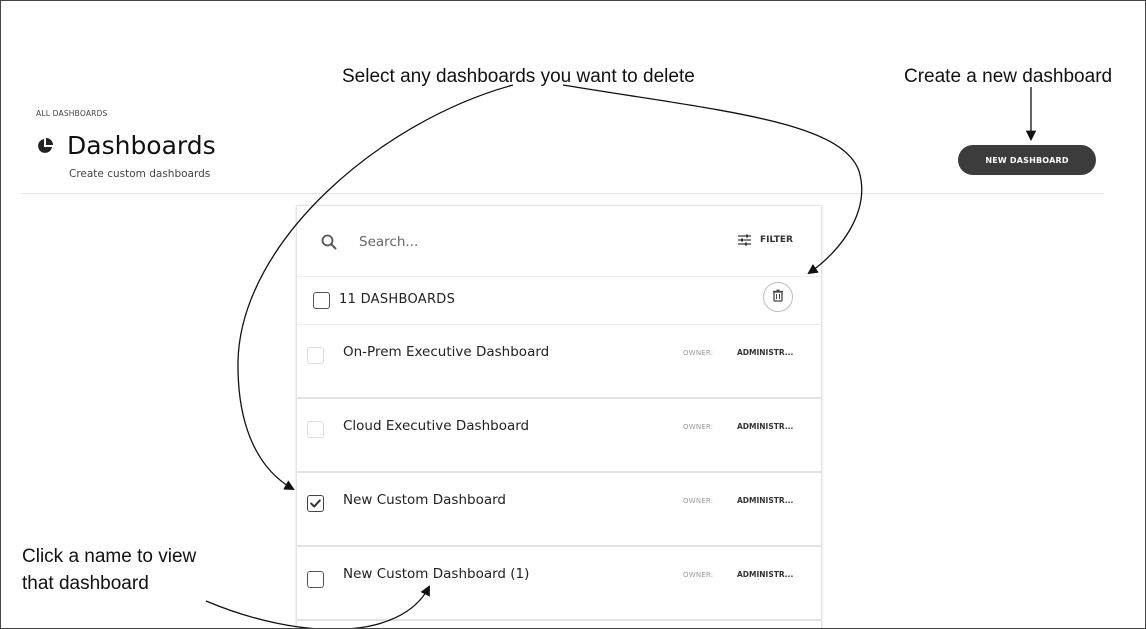 The height and width of the screenshot is (629, 1146). I want to click on title-row: Dashboards, so click(126, 146).